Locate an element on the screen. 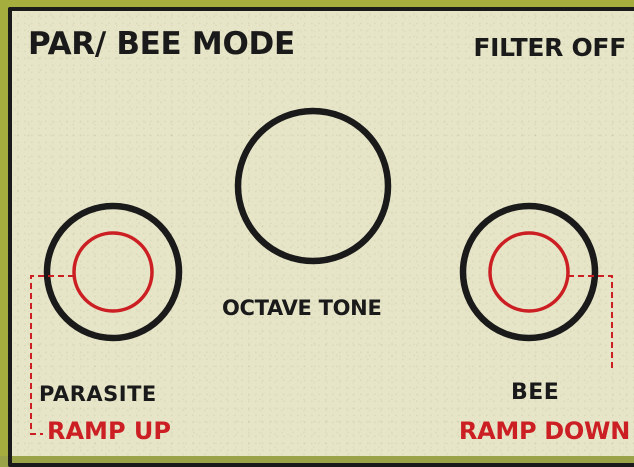  filter-off-label: FILTER OFF is located at coordinates (549, 47).